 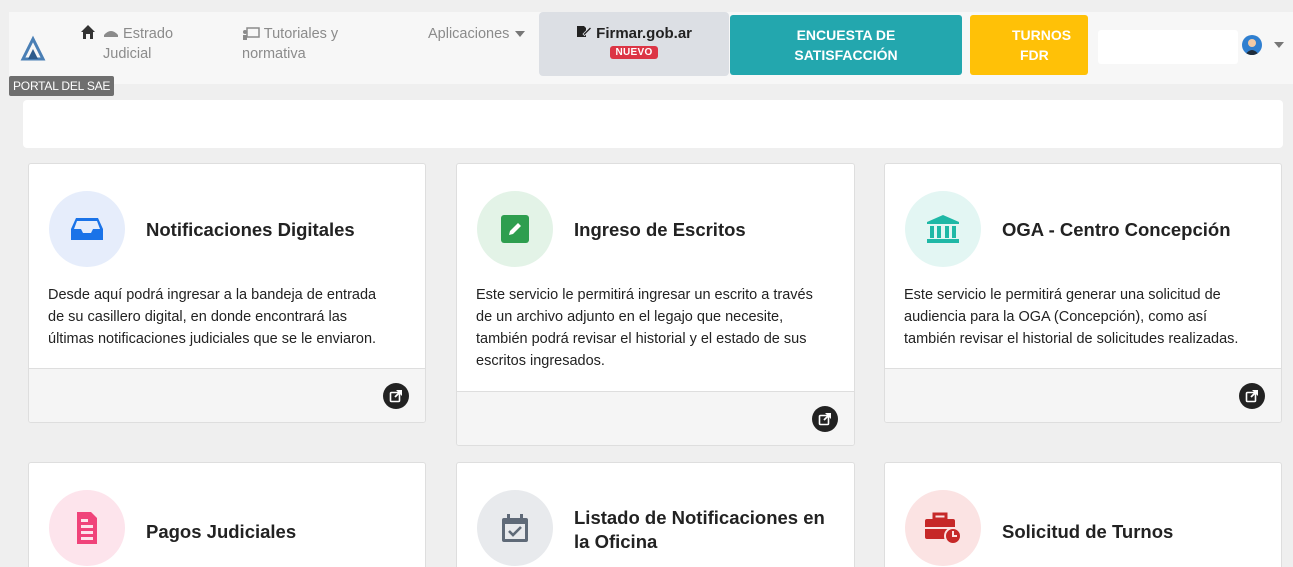 I want to click on nav-aplicaciones-label: Aplicaciones, so click(x=469, y=34).